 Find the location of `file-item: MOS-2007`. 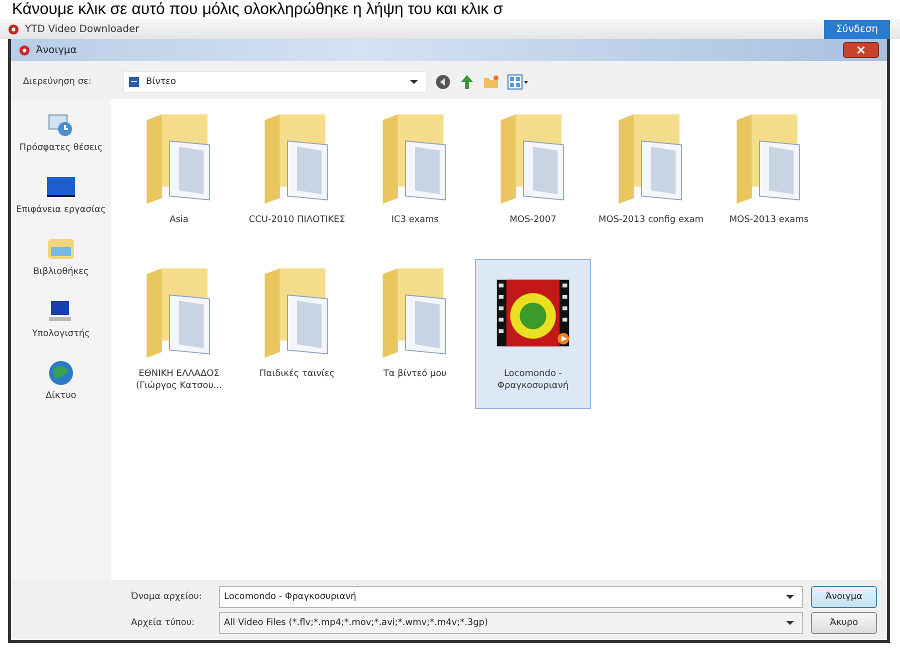

file-item: MOS-2007 is located at coordinates (533, 180).